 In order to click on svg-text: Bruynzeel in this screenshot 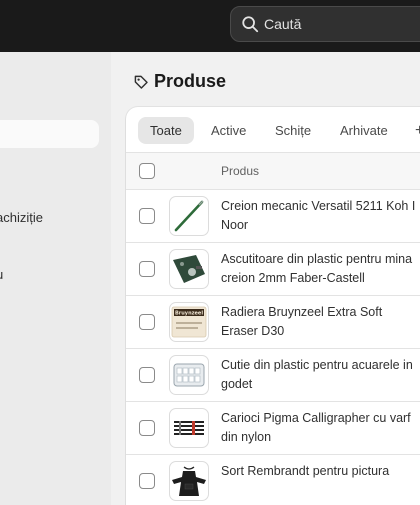, I will do `click(189, 314)`.